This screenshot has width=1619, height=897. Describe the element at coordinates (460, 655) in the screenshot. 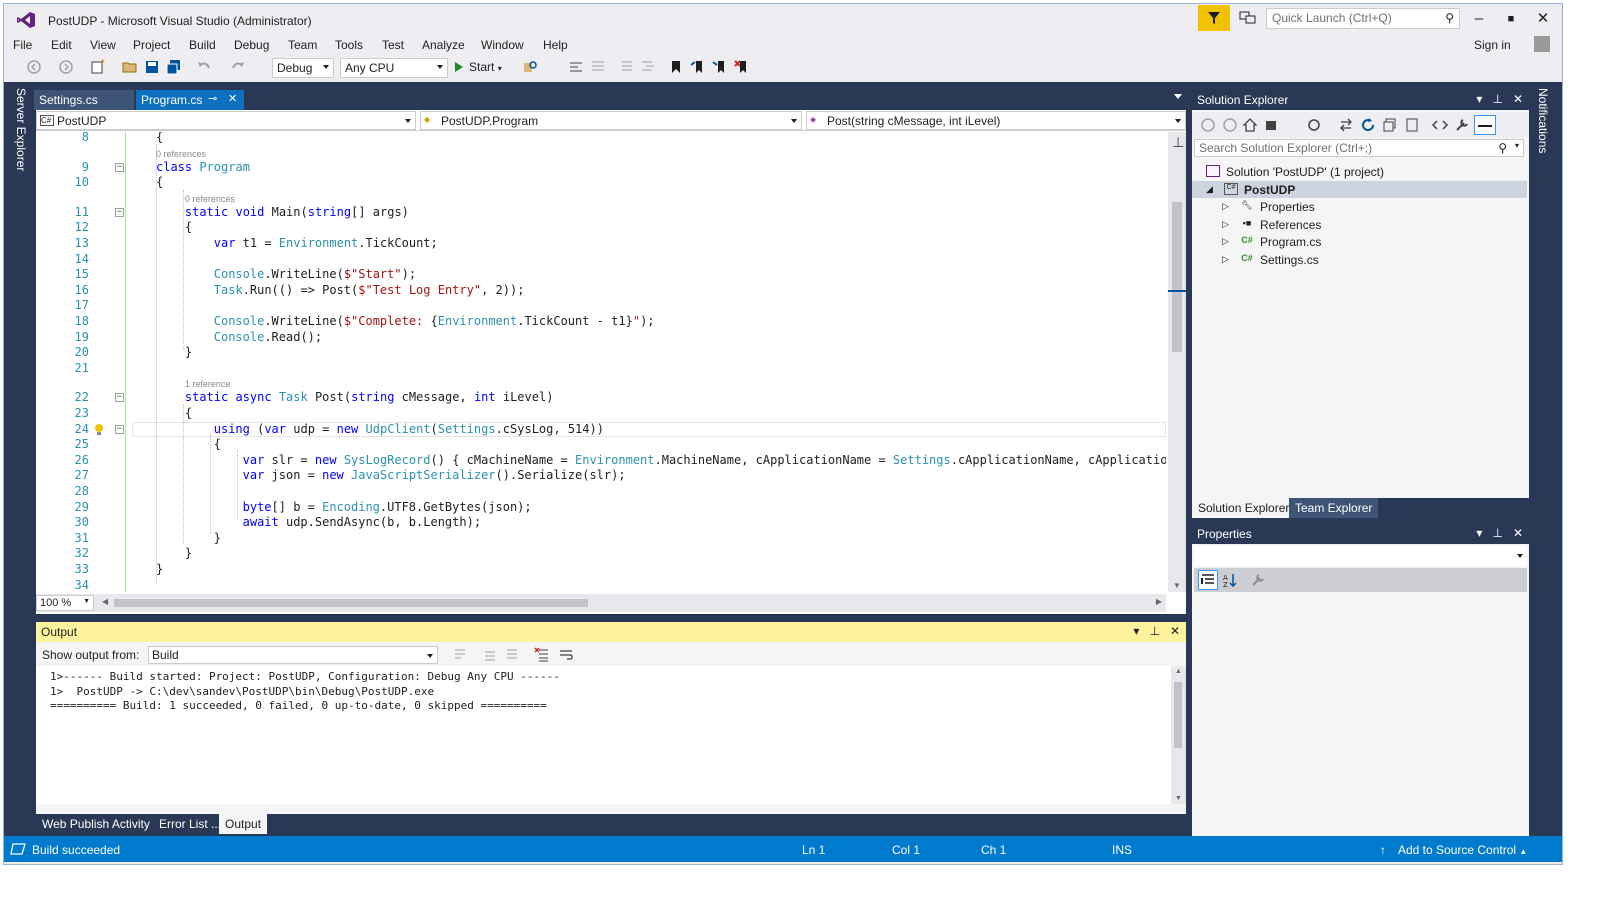

I see `find-message-icon` at that location.